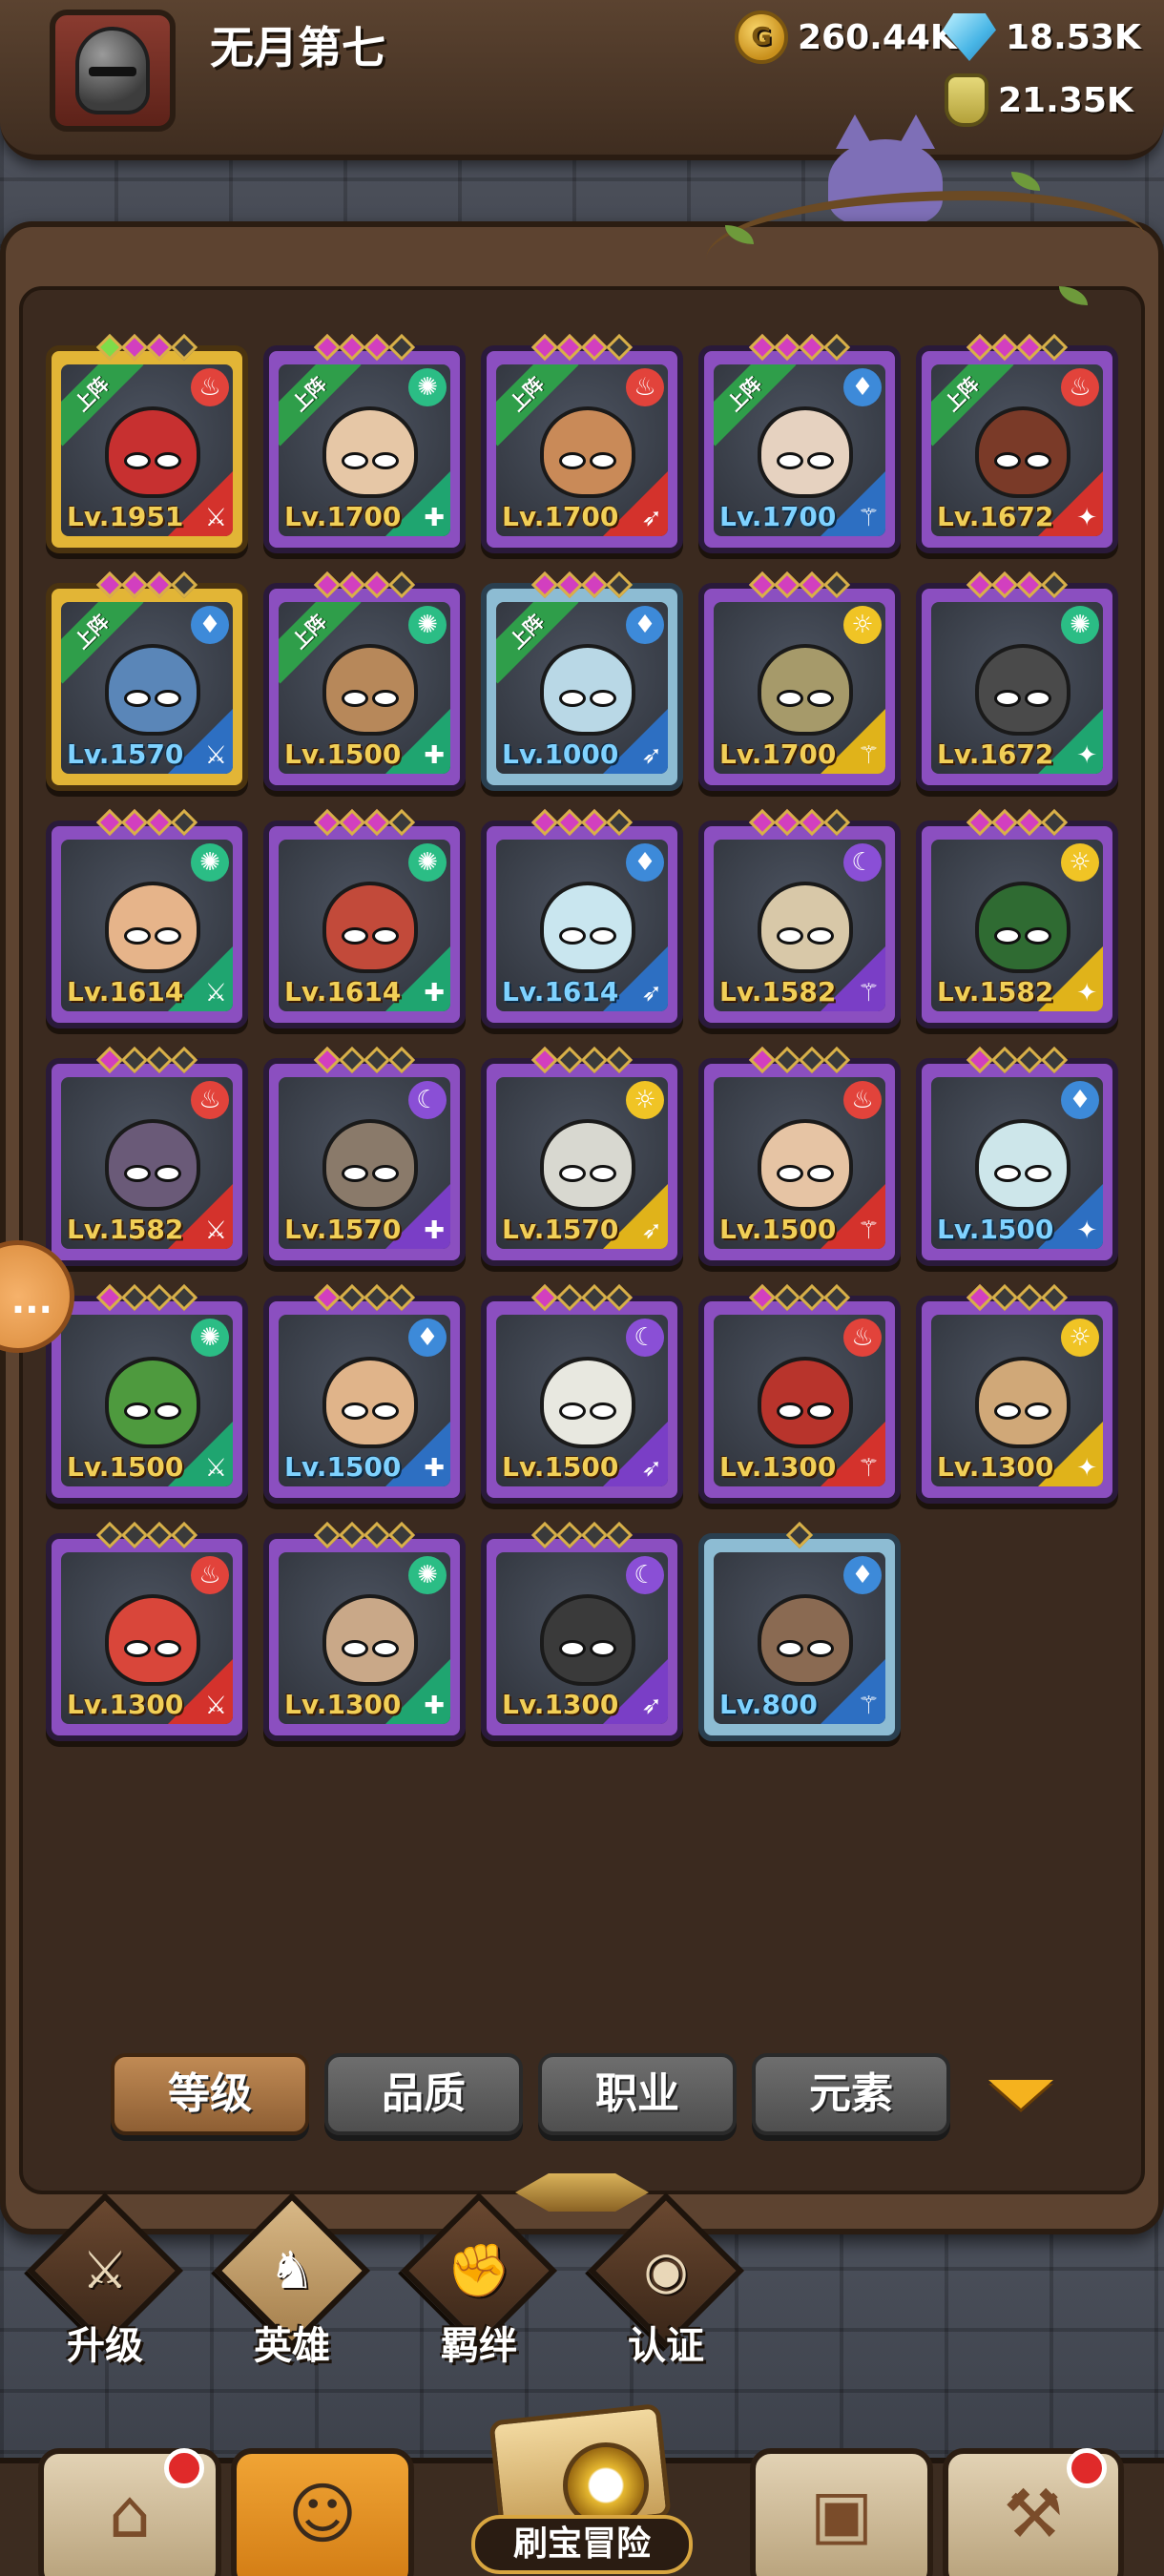  Describe the element at coordinates (799, 1156) in the screenshot. I see `hero-card: ♨ ⚚ Lv.1500` at that location.